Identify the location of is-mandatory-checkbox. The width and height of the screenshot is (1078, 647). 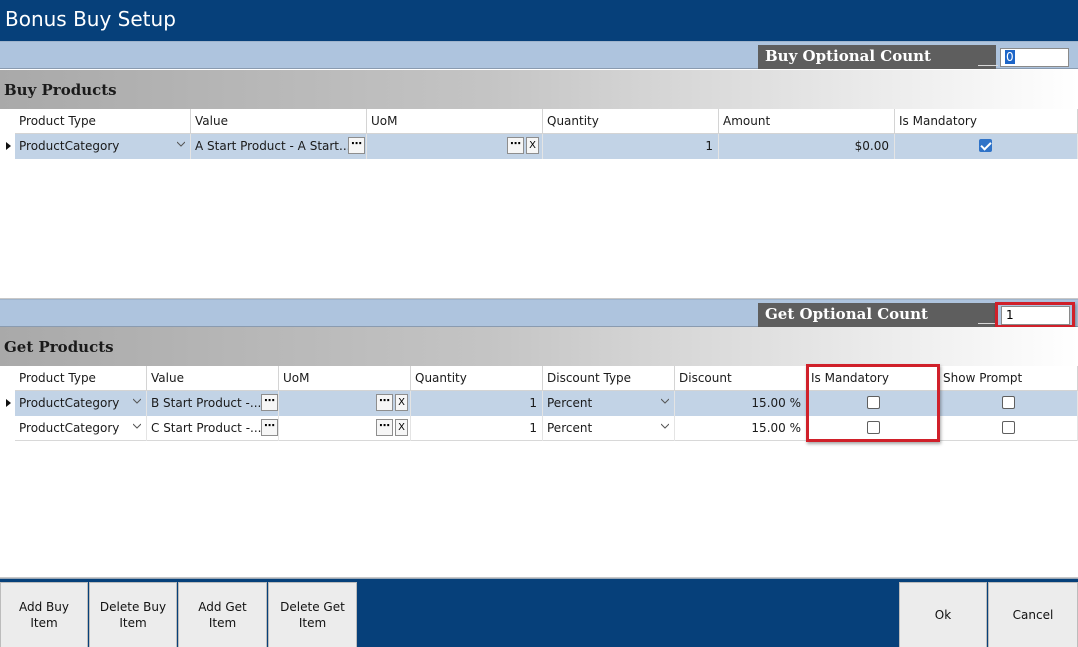
(985, 145).